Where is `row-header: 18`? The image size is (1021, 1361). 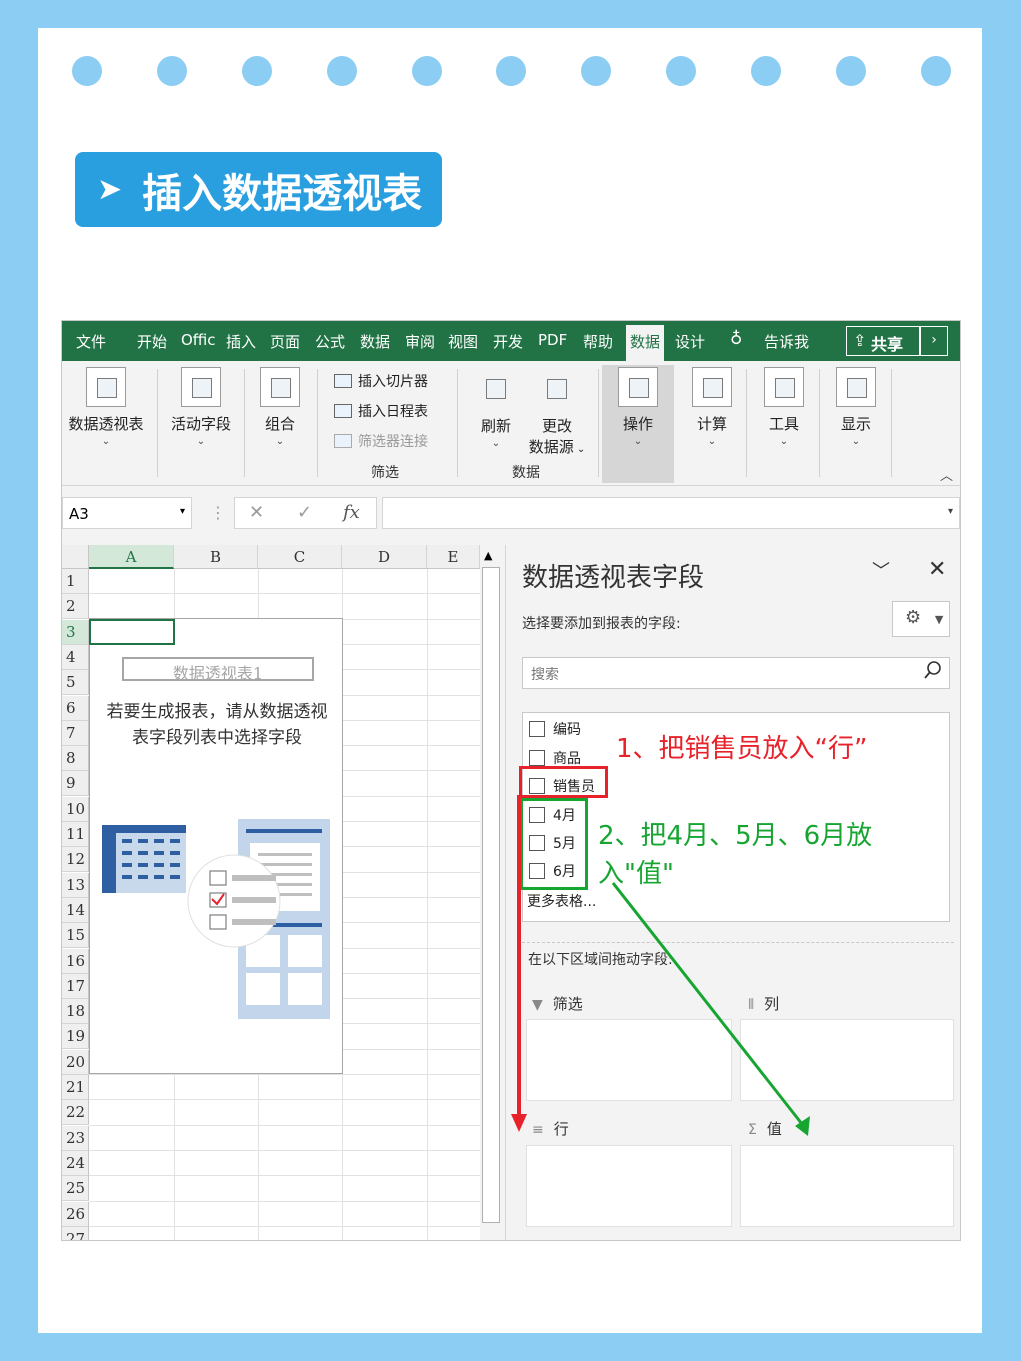 row-header: 18 is located at coordinates (75, 1012).